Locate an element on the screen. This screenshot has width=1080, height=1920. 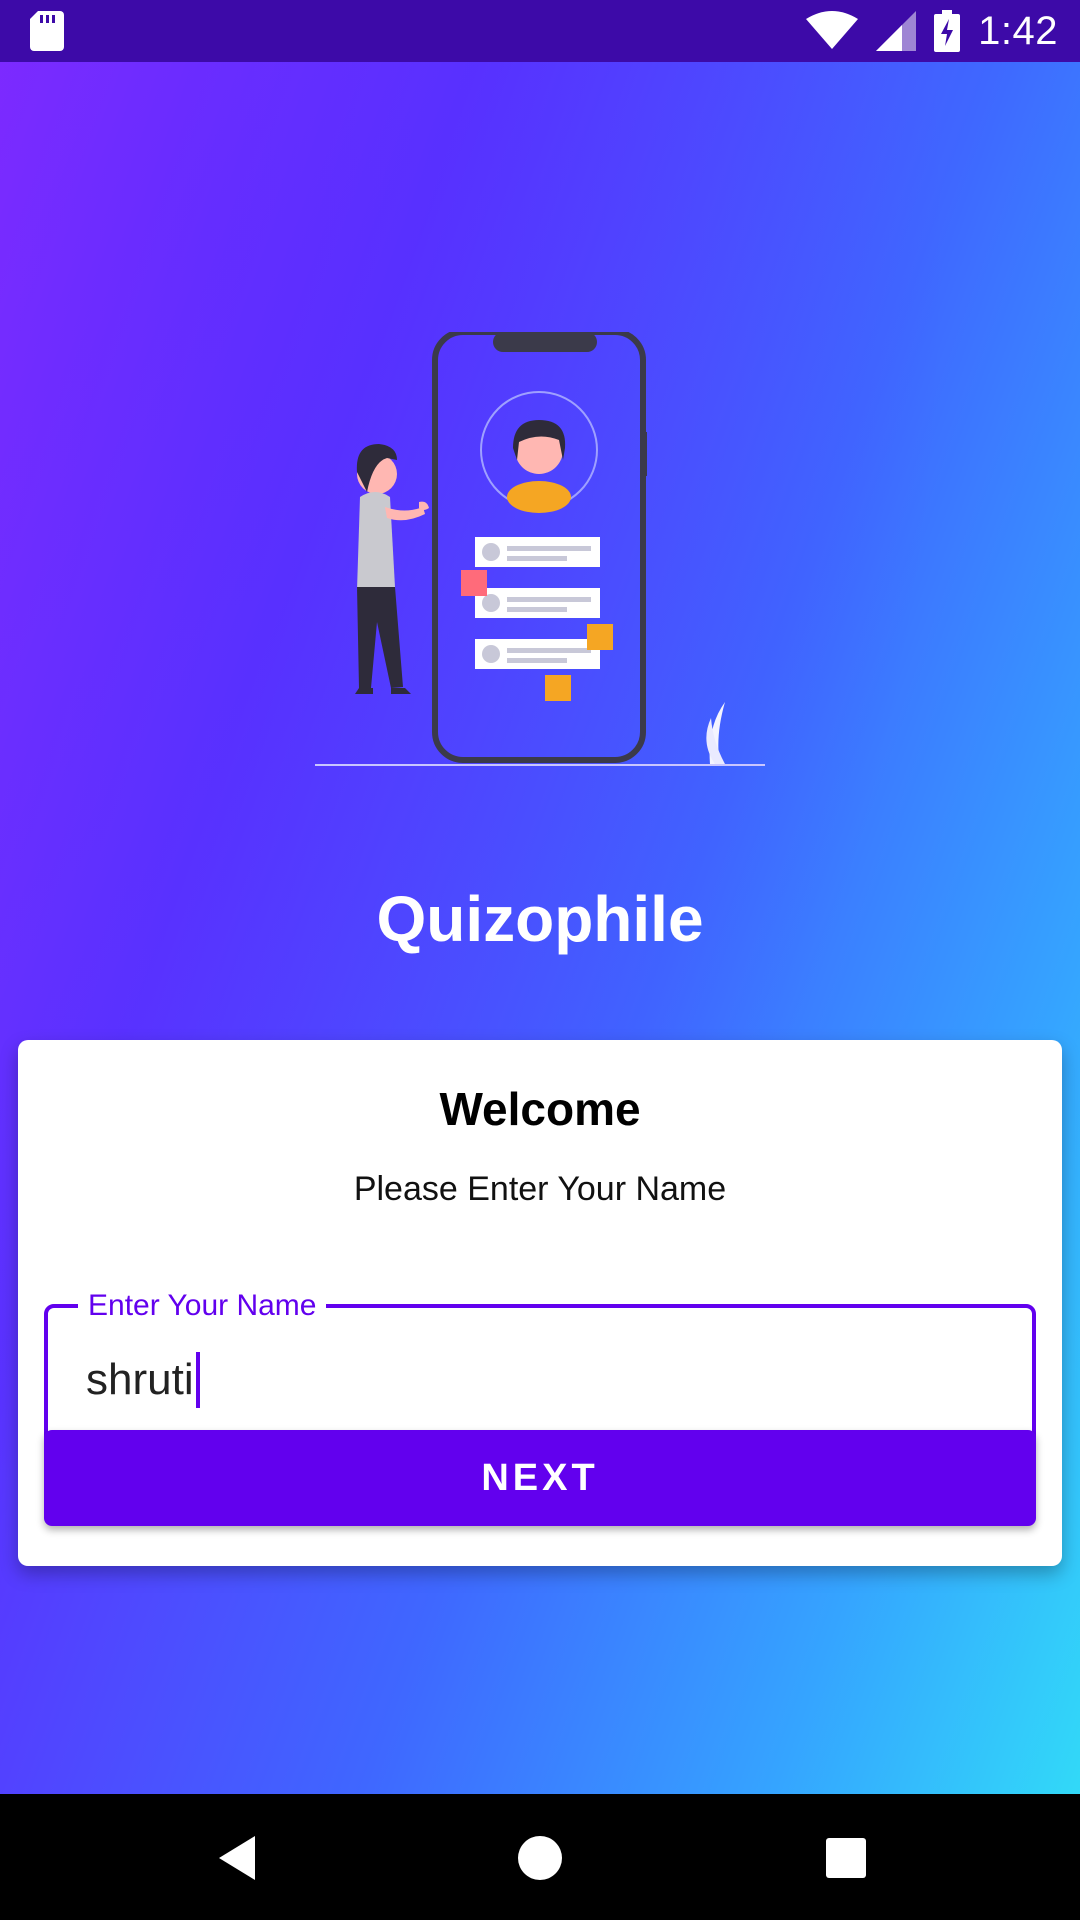
text-cursor is located at coordinates (197, 1380).